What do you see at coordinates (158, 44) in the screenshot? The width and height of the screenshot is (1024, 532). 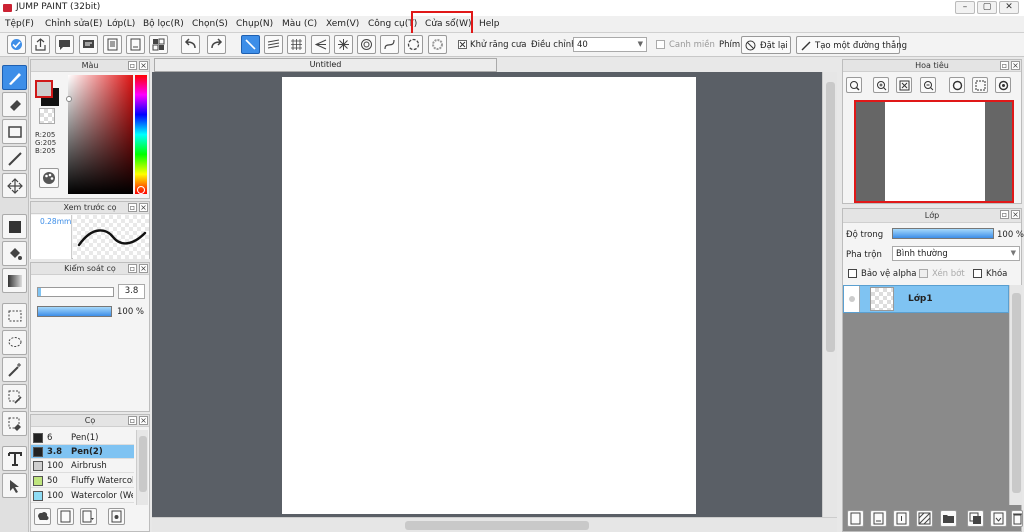 I see `grid-icon` at bounding box center [158, 44].